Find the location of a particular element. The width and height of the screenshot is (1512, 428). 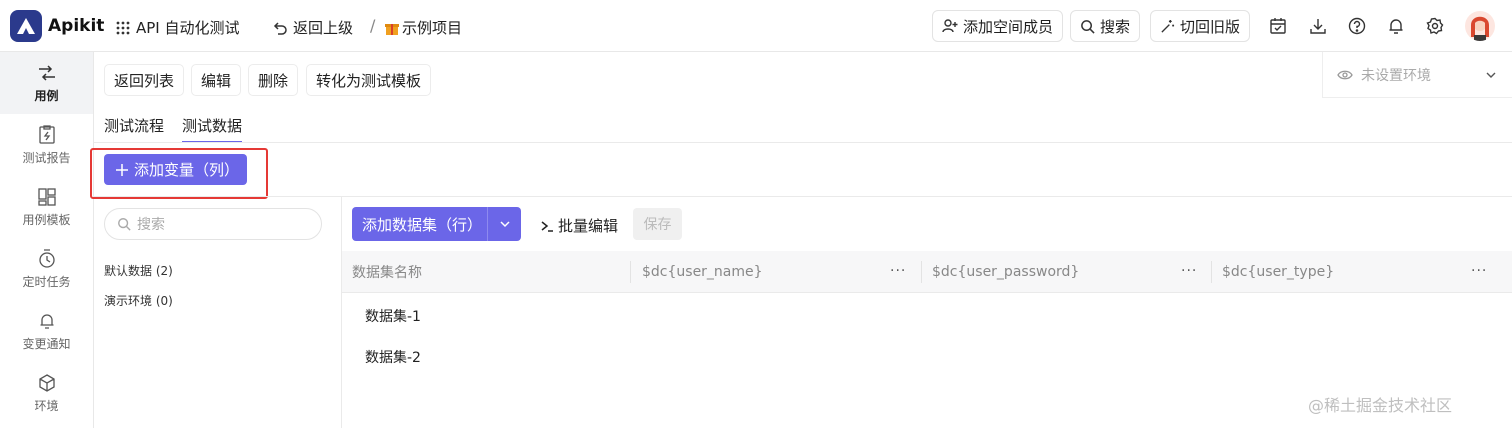

sidebar-item-notifications: 变更通知 is located at coordinates (46, 331).